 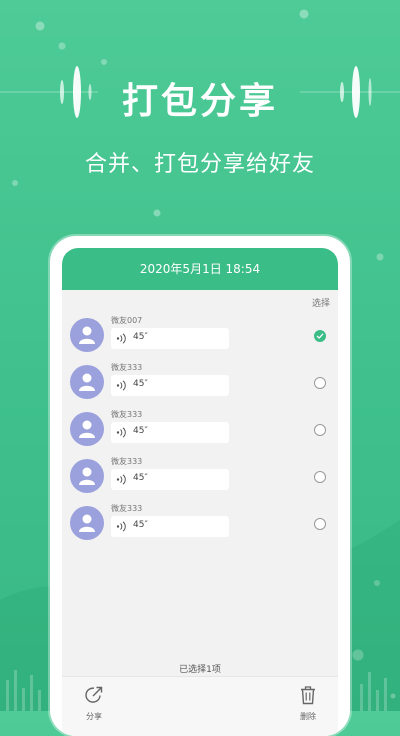 What do you see at coordinates (127, 320) in the screenshot?
I see `sender-name: 微友007` at bounding box center [127, 320].